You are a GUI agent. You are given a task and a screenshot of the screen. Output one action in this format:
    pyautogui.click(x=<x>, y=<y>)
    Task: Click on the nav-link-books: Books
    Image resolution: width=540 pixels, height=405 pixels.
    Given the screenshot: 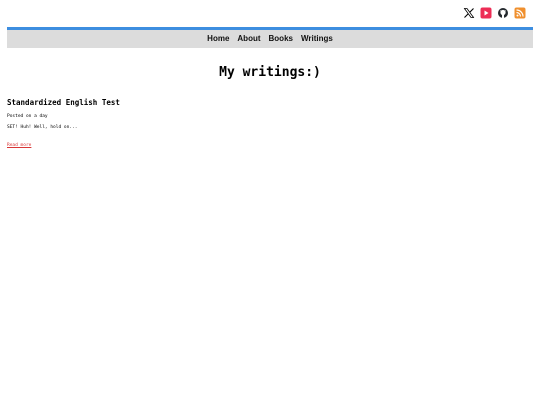 What is the action you would take?
    pyautogui.click(x=281, y=39)
    